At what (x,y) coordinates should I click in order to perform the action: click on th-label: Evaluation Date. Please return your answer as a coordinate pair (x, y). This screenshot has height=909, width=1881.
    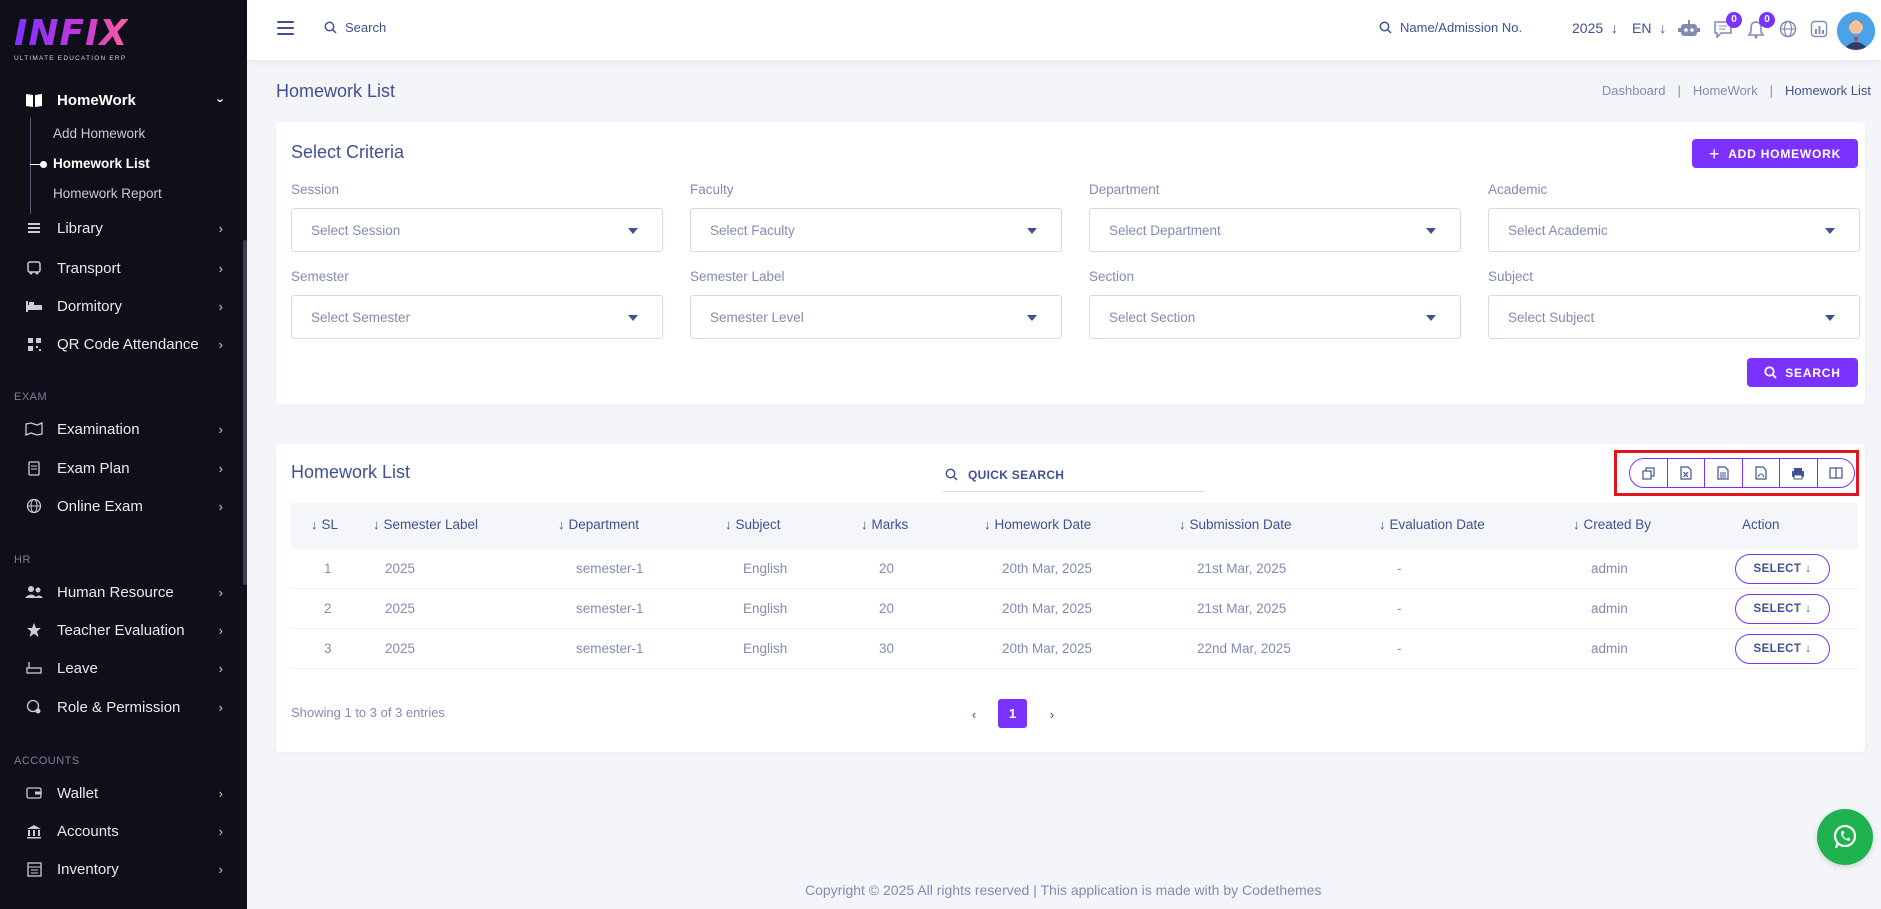
    Looking at the image, I should click on (1437, 524).